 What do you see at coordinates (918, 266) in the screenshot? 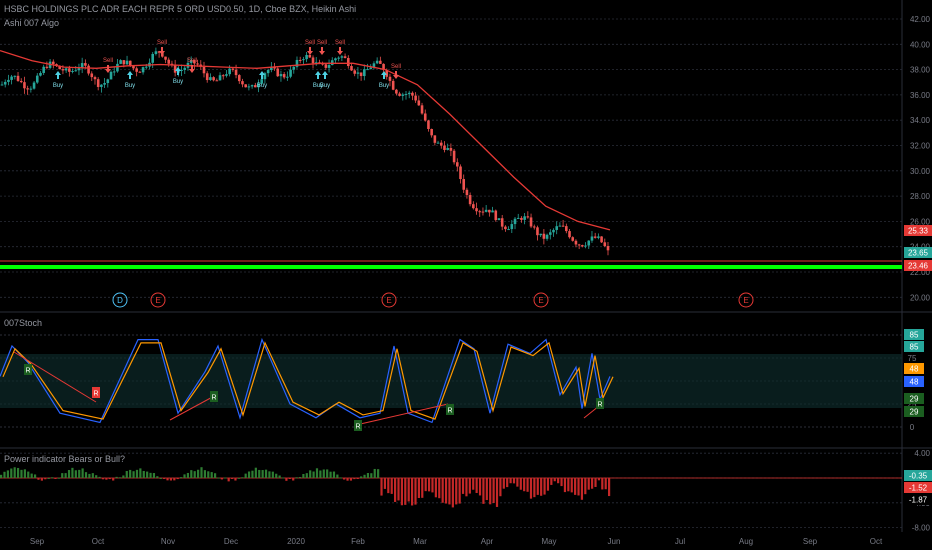
I see `level-badge-label: 23.46` at bounding box center [918, 266].